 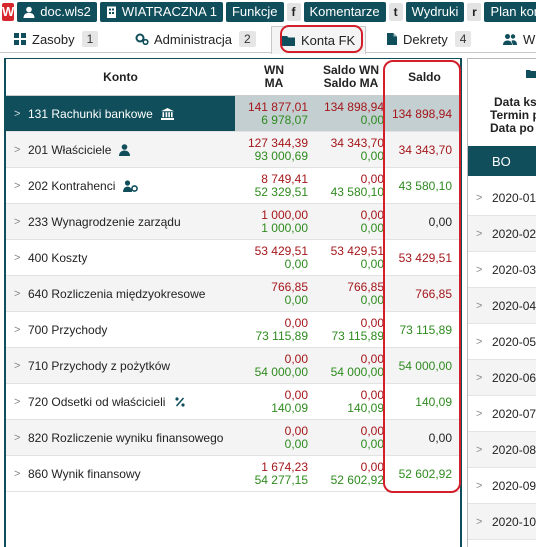 I want to click on list-item: >2020-04, so click(x=502, y=306).